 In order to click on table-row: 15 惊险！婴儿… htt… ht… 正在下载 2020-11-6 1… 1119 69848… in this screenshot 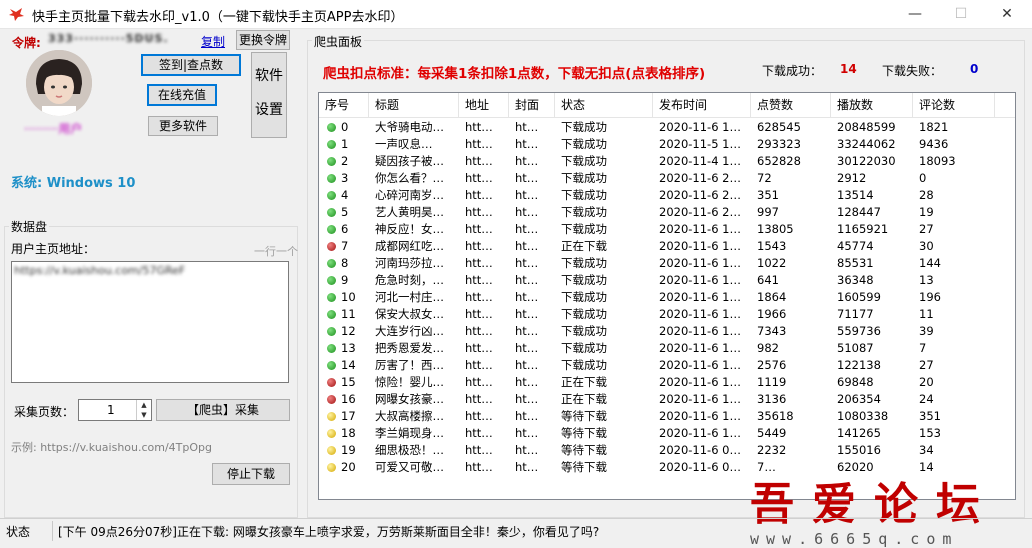, I will do `click(667, 382)`.